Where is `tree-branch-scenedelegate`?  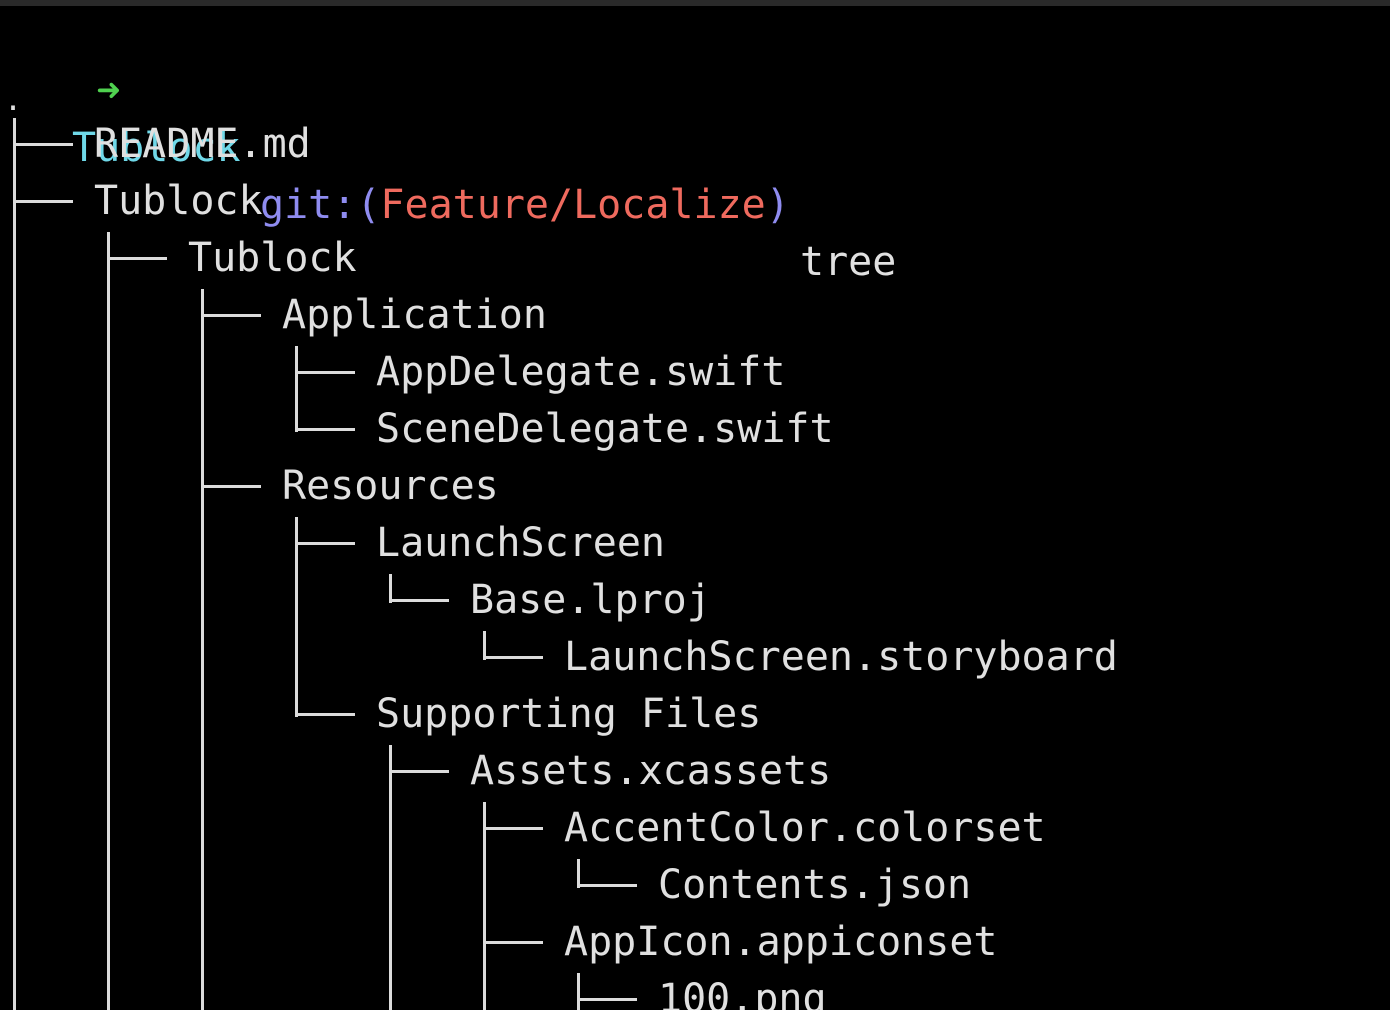 tree-branch-scenedelegate is located at coordinates (325, 429).